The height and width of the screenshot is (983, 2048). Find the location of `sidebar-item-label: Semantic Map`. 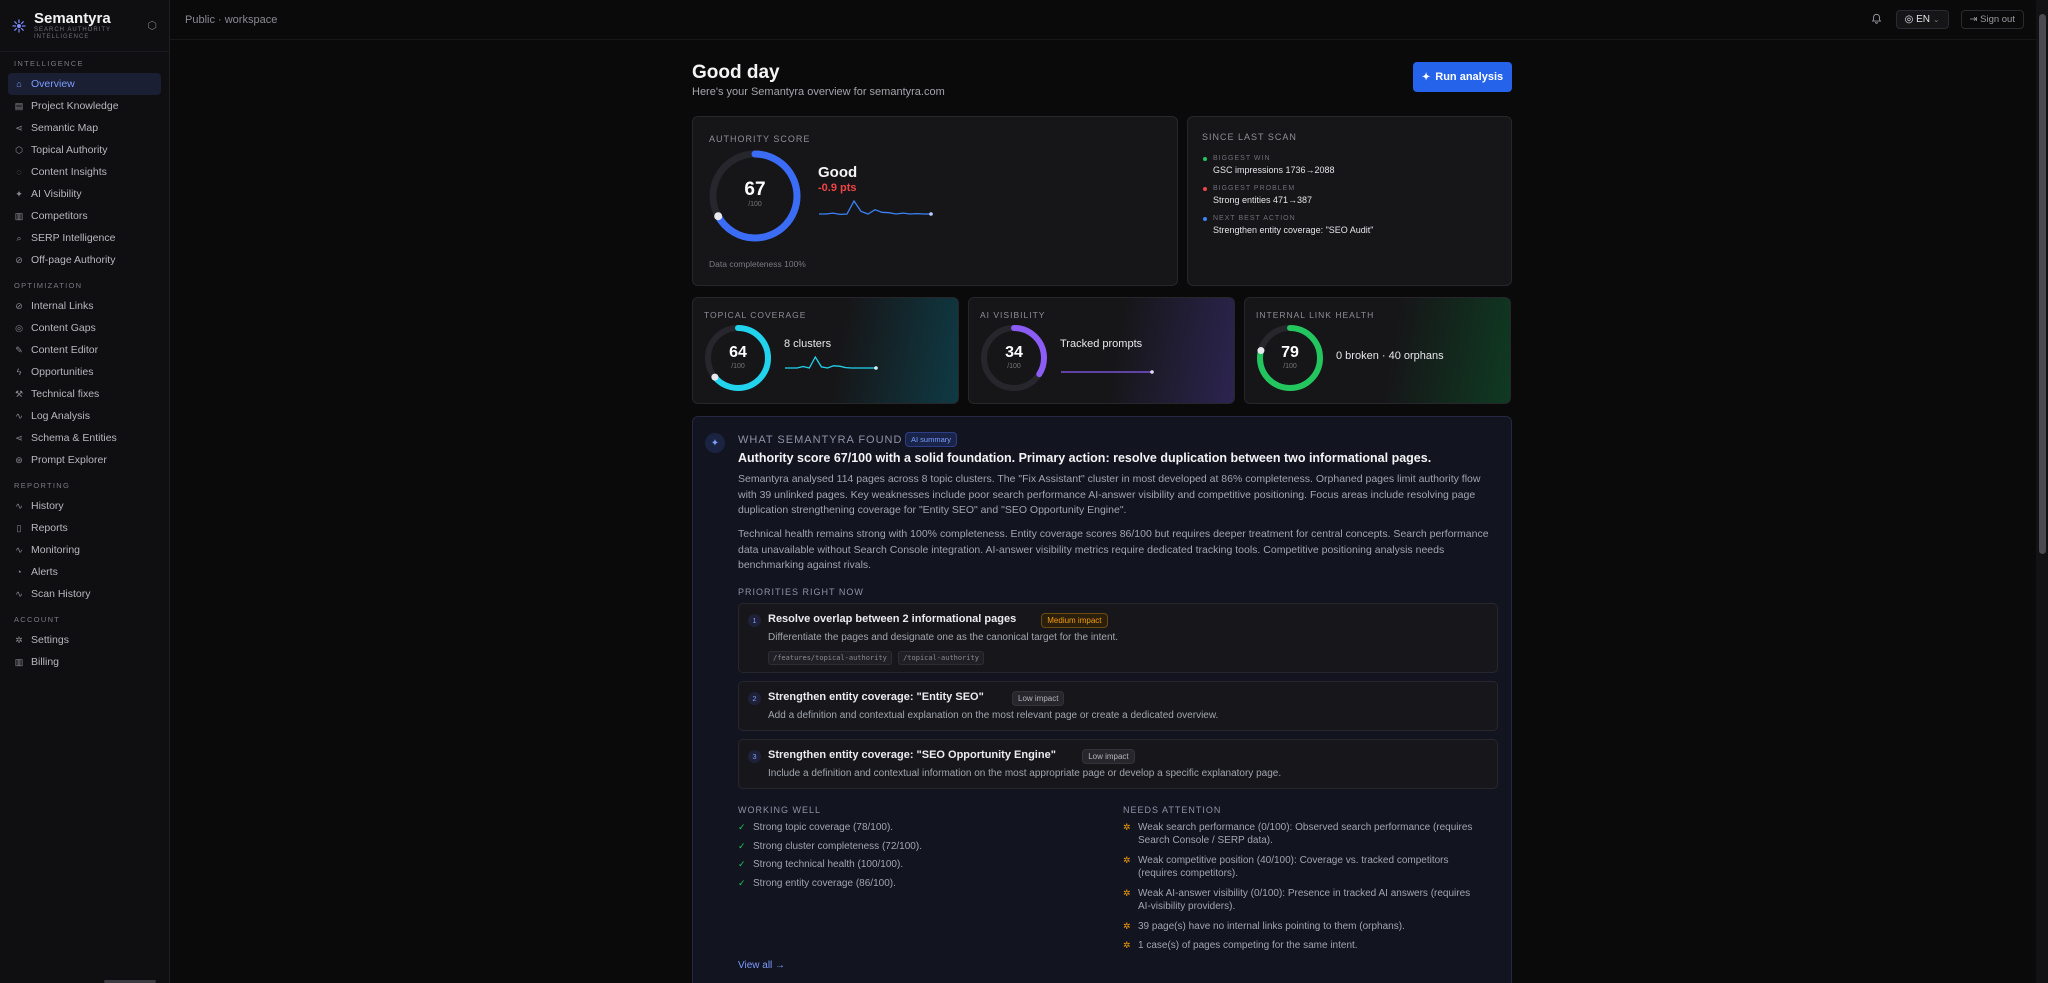

sidebar-item-label: Semantic Map is located at coordinates (65, 128).